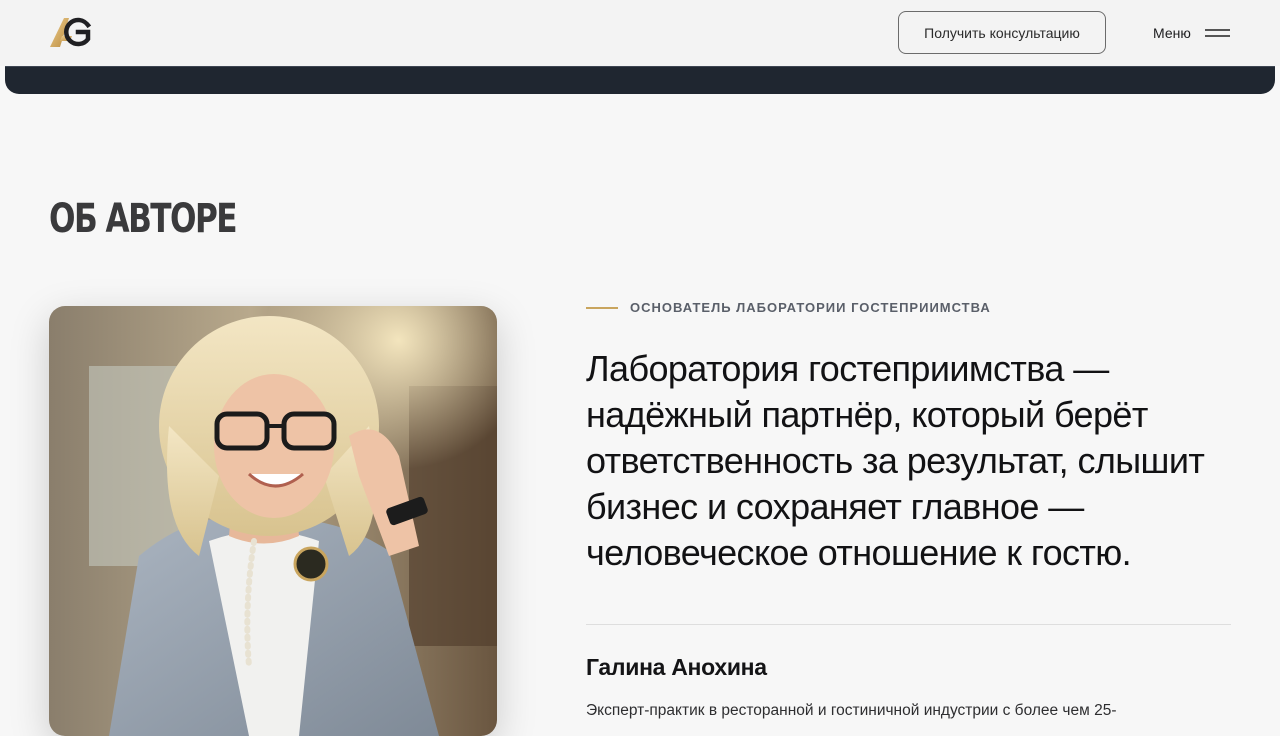  Describe the element at coordinates (71, 32) in the screenshot. I see `ag-logo-icon` at that location.